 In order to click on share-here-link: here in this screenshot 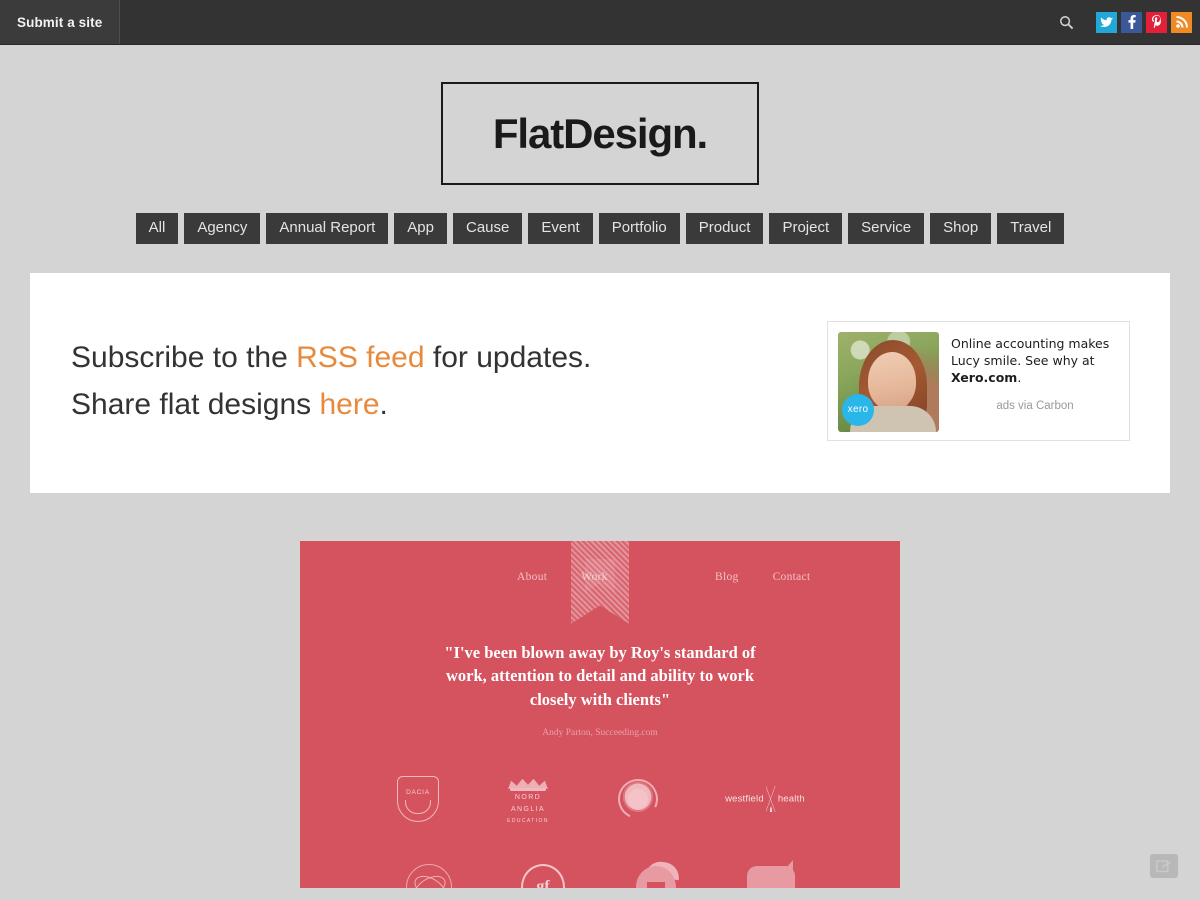, I will do `click(349, 404)`.